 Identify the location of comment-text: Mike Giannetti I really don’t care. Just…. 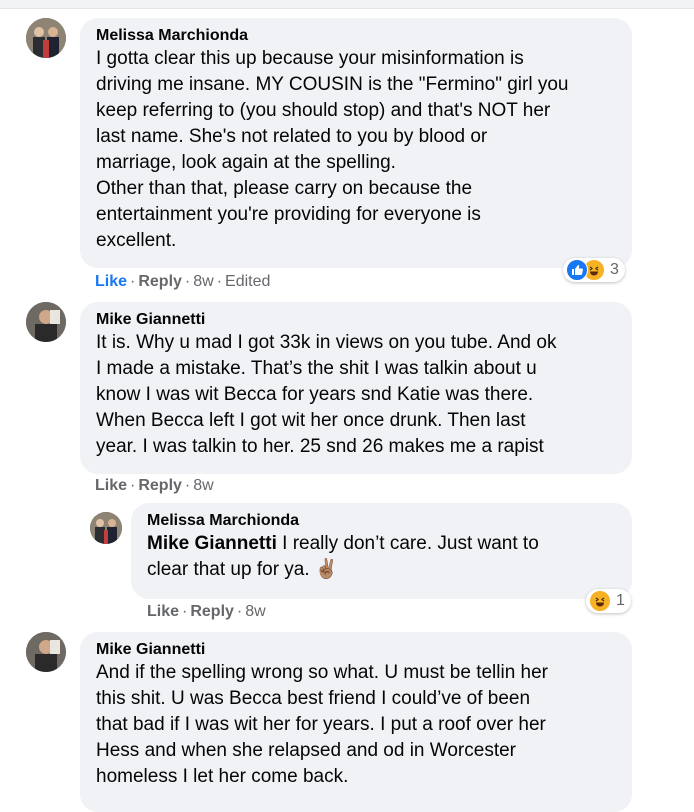
(383, 557).